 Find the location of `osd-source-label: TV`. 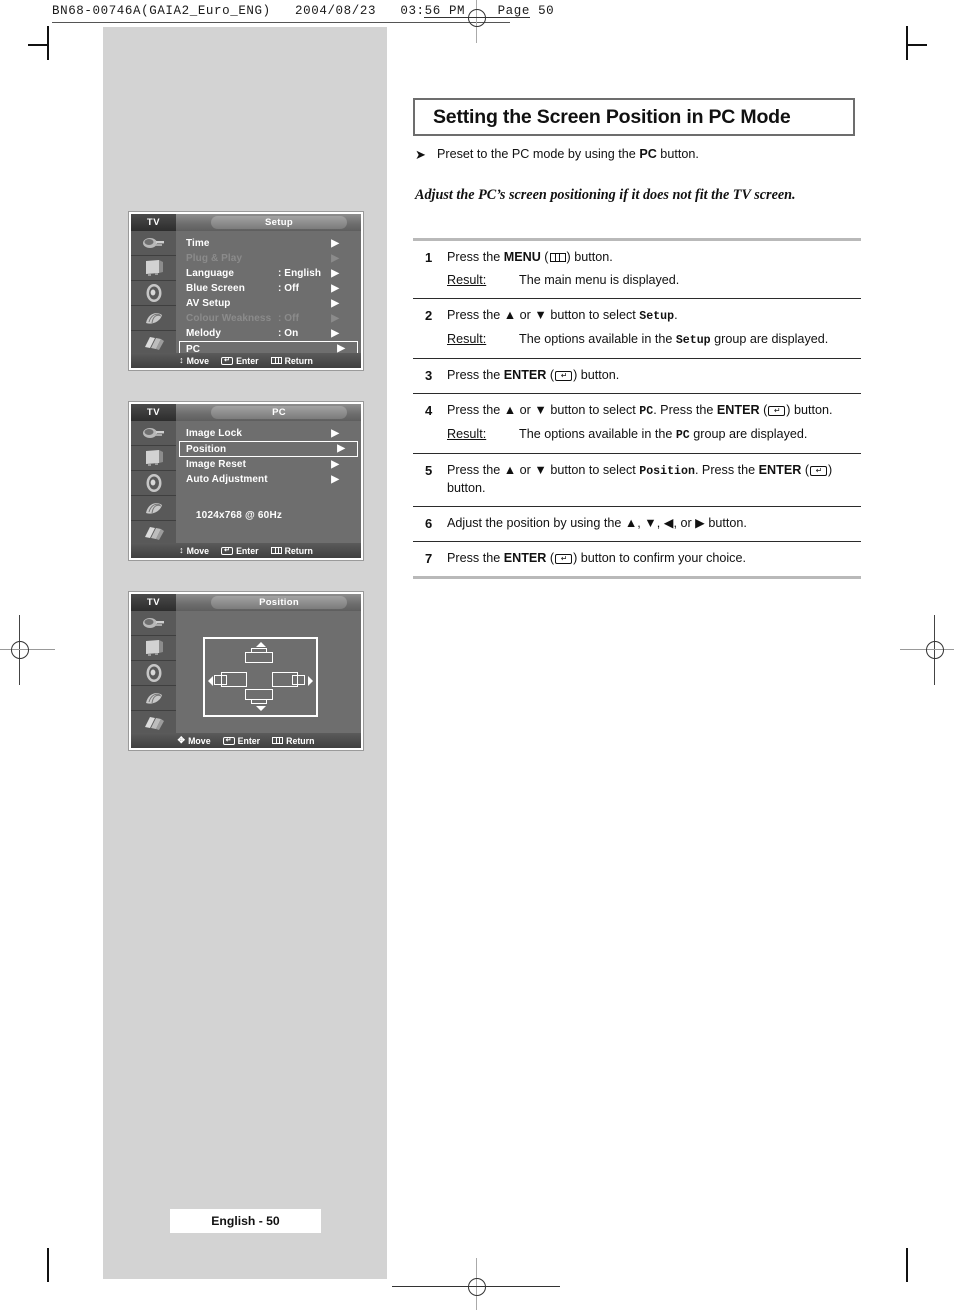

osd-source-label: TV is located at coordinates (153, 412).